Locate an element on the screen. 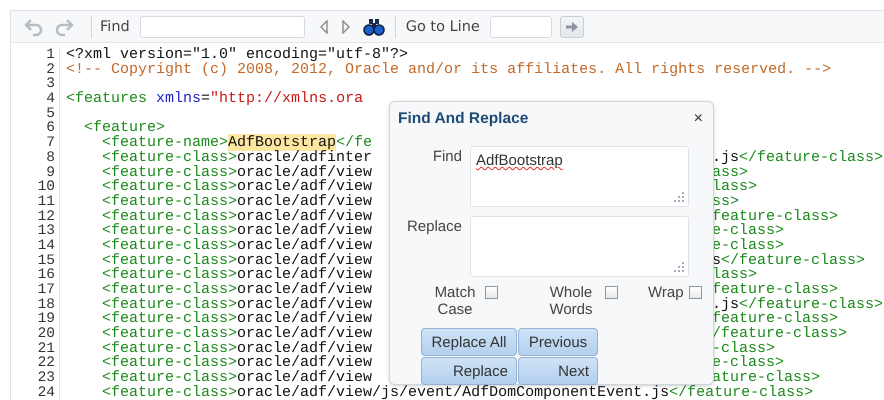 Image resolution: width=884 pixels, height=400 pixels. line-number: 14 is located at coordinates (35, 246).